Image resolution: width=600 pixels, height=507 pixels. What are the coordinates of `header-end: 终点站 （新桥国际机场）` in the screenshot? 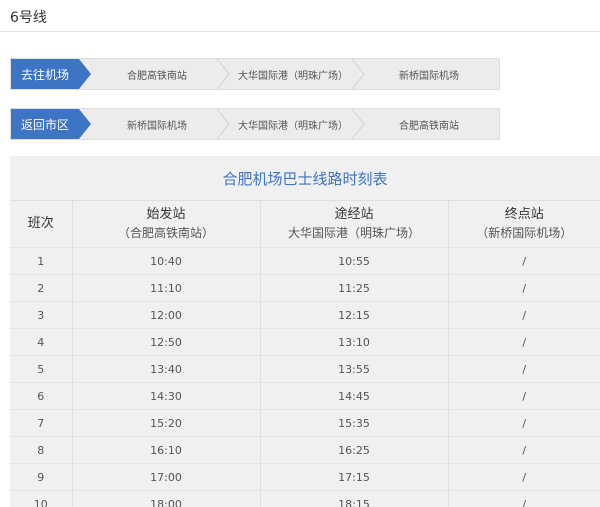 It's located at (524, 224).